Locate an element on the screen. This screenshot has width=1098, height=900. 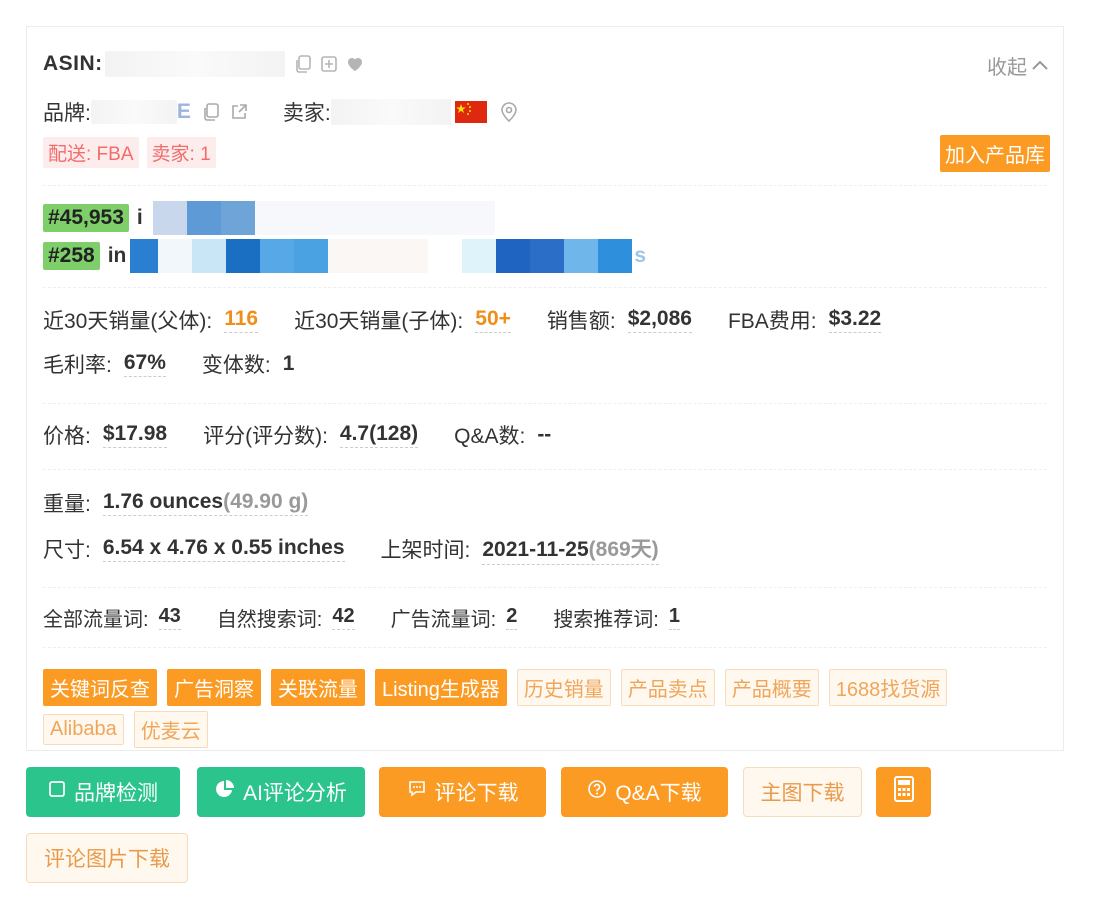
brand-check-label: 品牌检测 is located at coordinates (116, 793).